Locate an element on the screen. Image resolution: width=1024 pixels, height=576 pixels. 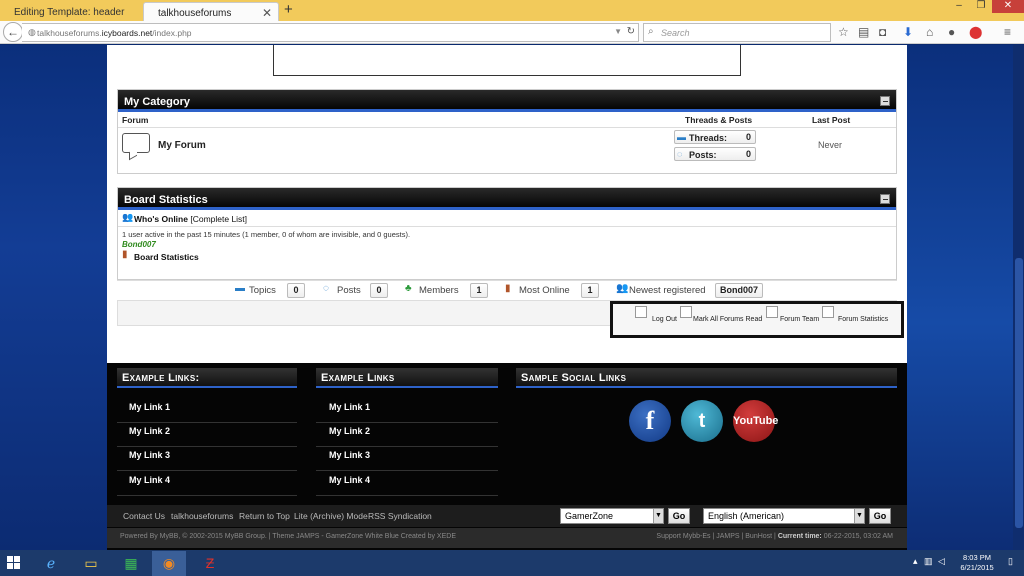
facebook-icon: f is located at coordinates (650, 421).